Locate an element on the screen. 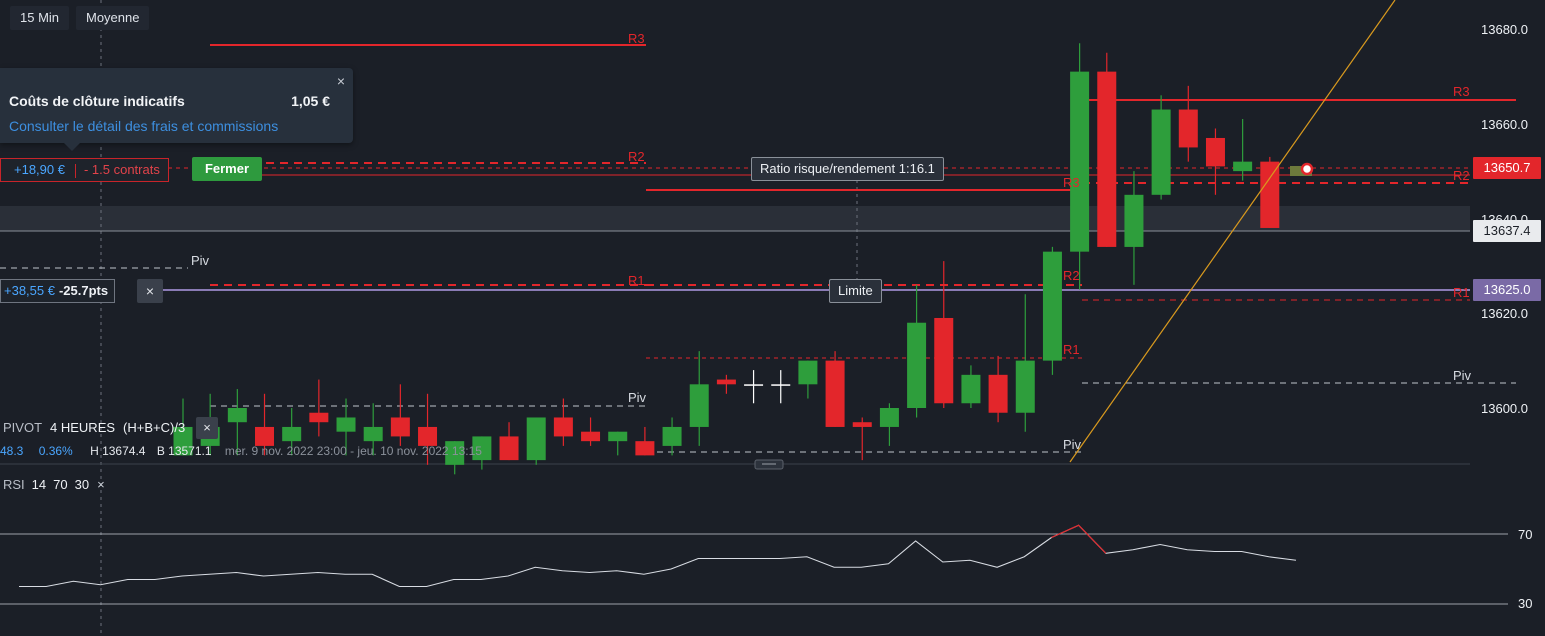 The width and height of the screenshot is (1545, 636). rsi-param-lower: 30 is located at coordinates (82, 484).